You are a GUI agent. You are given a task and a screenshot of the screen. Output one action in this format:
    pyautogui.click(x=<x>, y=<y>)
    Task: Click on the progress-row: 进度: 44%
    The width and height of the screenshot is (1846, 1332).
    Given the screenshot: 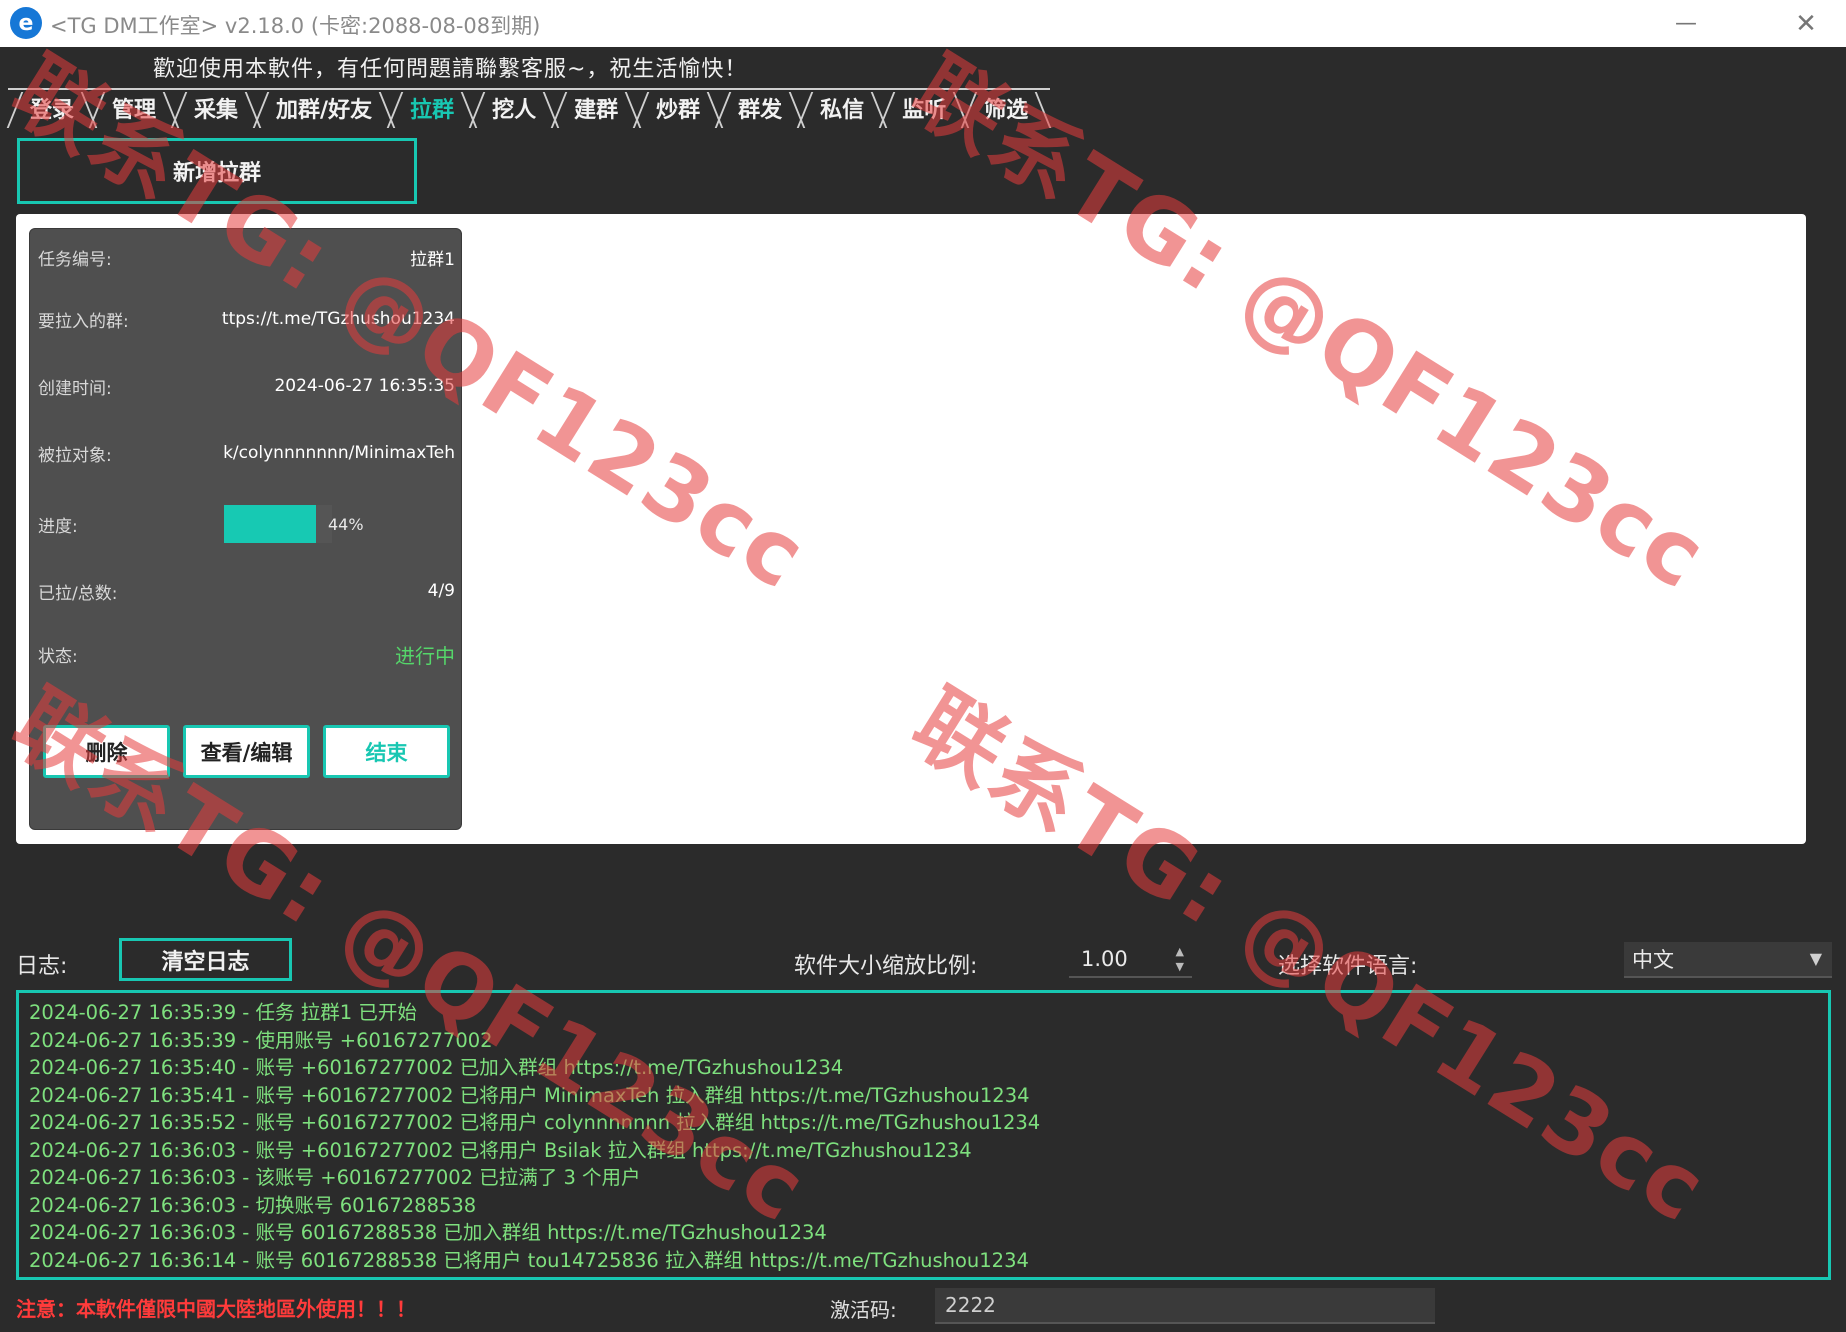 What is the action you would take?
    pyautogui.click(x=246, y=524)
    